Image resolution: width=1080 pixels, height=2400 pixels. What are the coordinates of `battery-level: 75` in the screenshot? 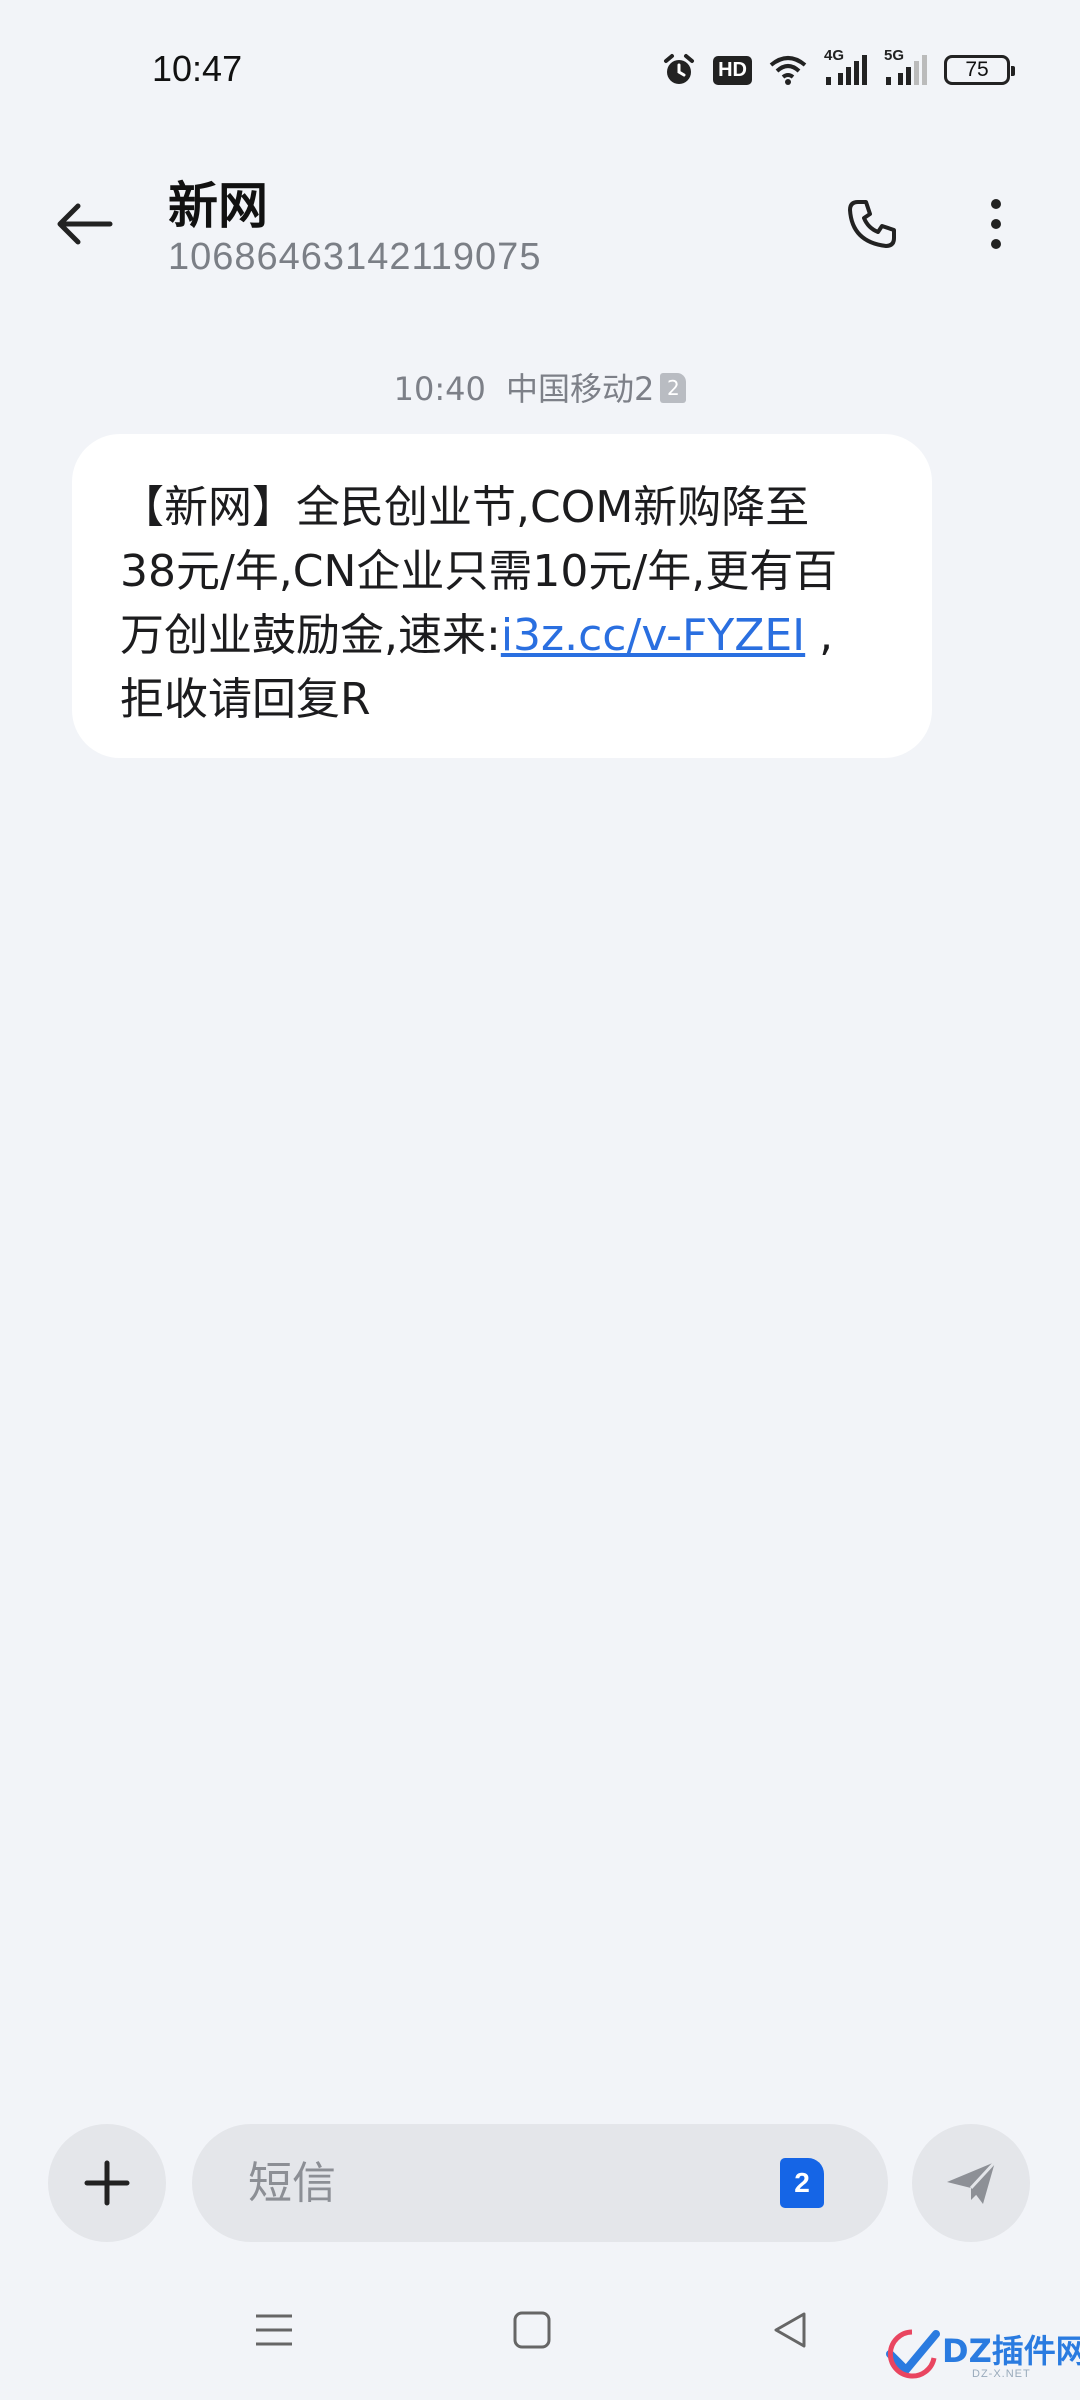 It's located at (977, 69).